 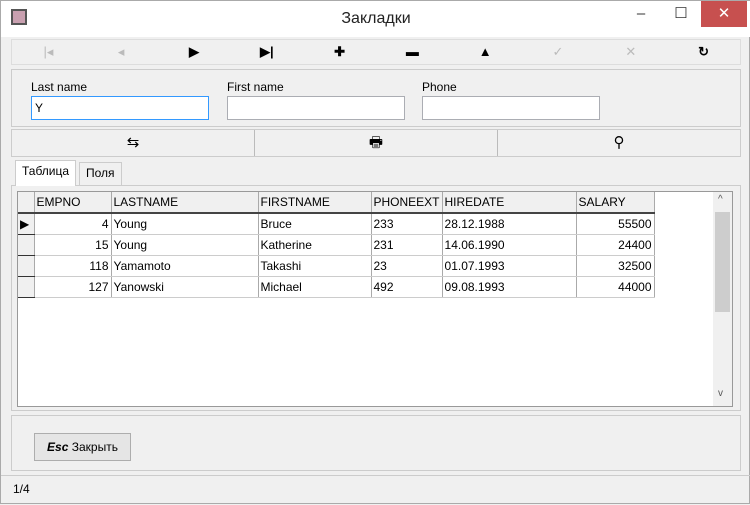 I want to click on first-name-input, so click(x=316, y=108).